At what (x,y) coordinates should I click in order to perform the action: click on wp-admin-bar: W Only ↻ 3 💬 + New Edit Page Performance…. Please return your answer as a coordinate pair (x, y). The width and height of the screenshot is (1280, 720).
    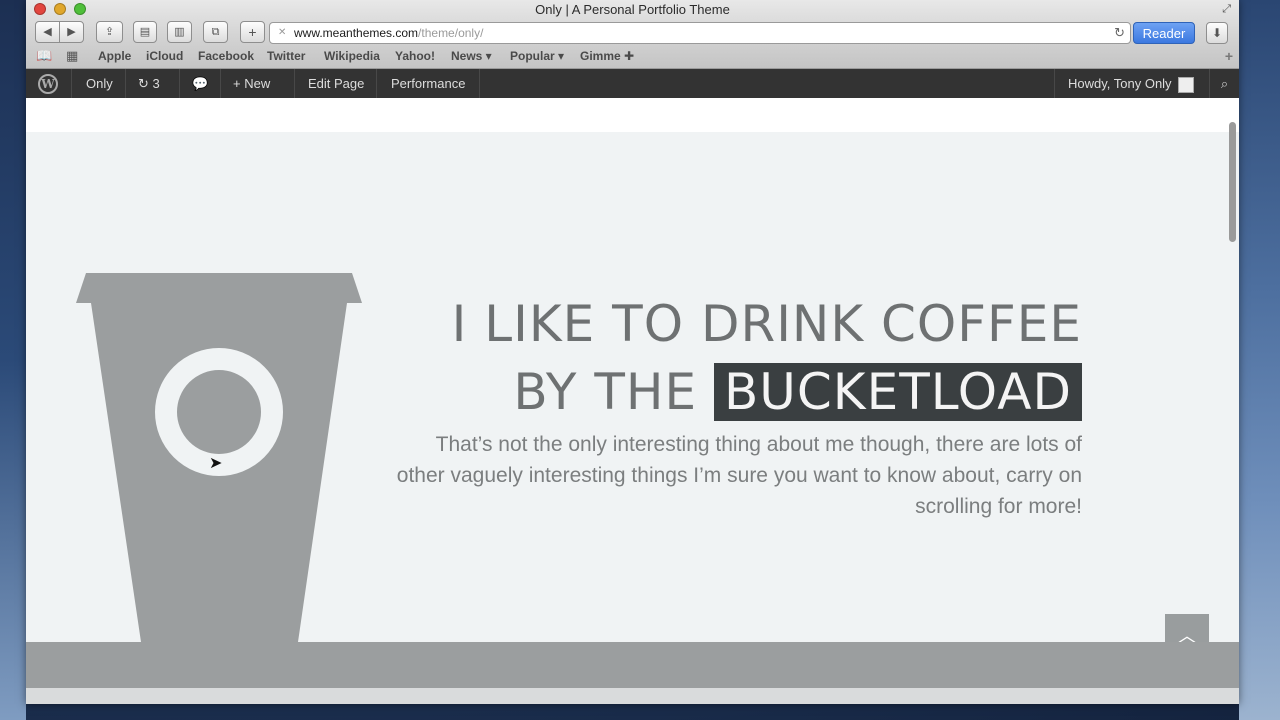
    Looking at the image, I should click on (632, 83).